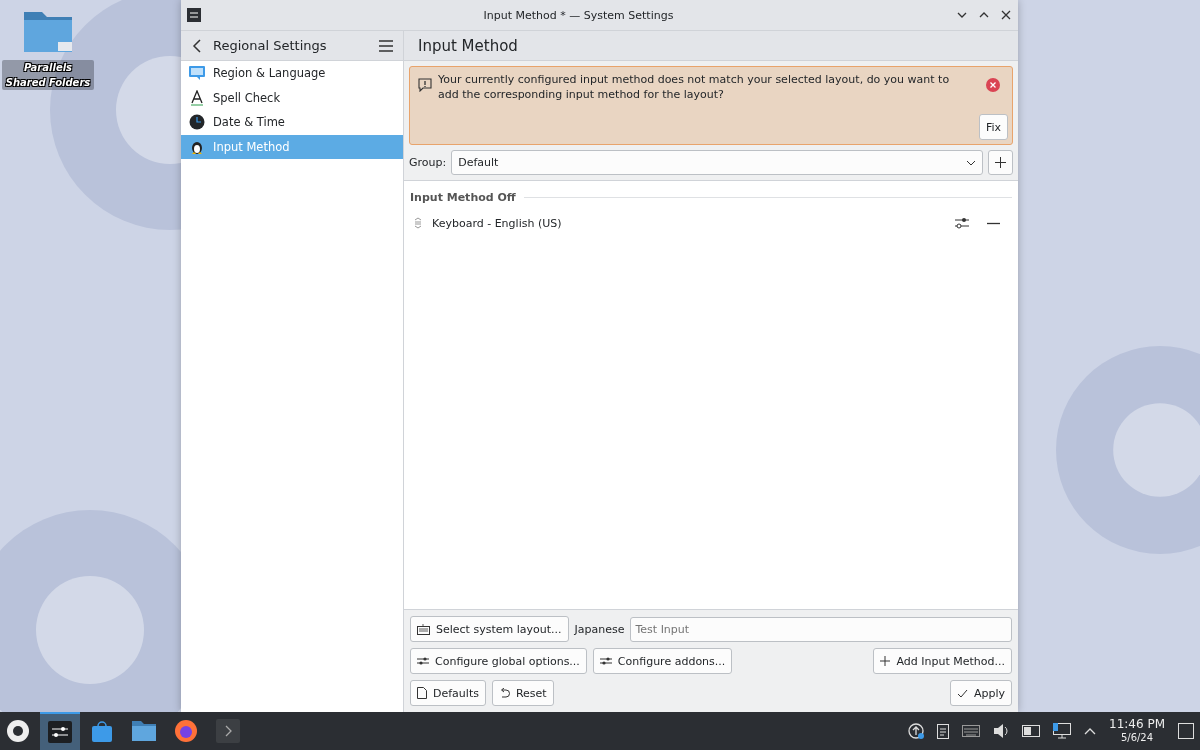 The height and width of the screenshot is (750, 1200). I want to click on defaults-button: Defaults, so click(448, 693).